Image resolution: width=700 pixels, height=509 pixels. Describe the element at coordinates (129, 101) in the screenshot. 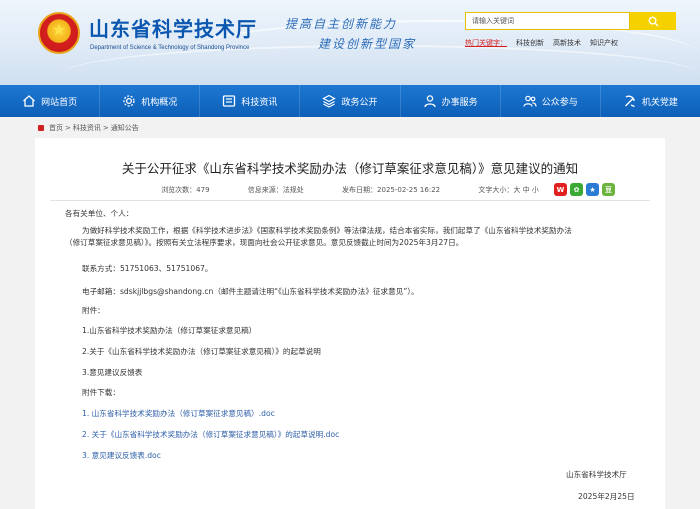

I see `gear-icon` at that location.